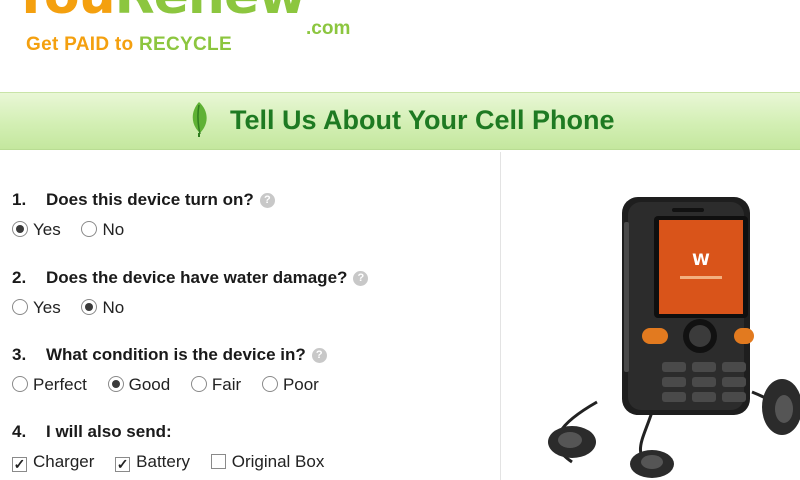 The width and height of the screenshot is (800, 480). I want to click on turns-on-yes: Yes, so click(36, 230).